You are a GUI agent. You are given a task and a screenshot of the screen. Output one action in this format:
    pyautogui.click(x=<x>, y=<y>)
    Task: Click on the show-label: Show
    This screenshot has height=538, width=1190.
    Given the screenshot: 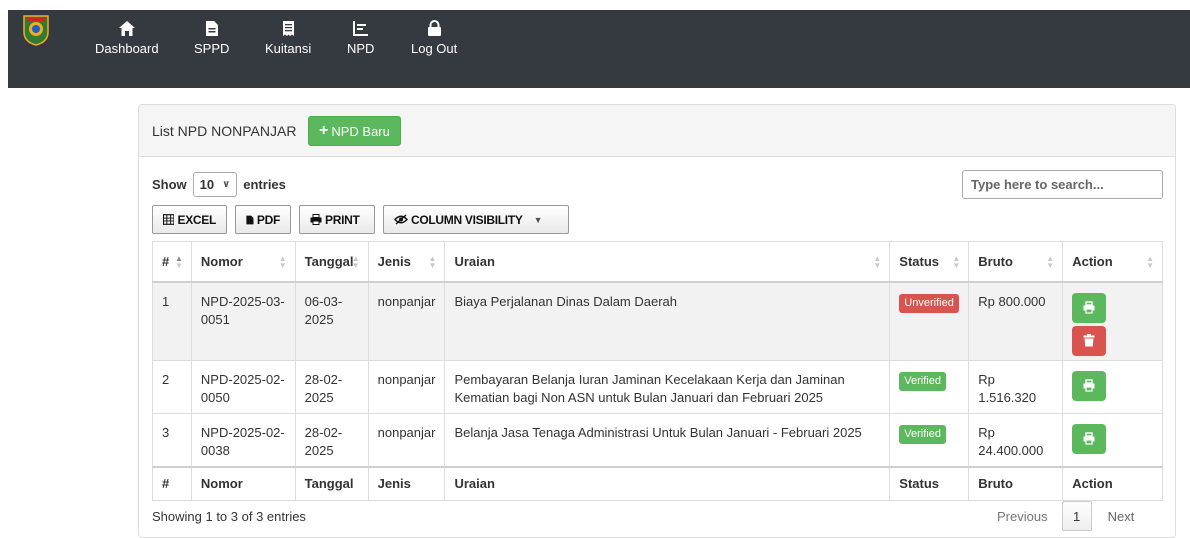 What is the action you would take?
    pyautogui.click(x=169, y=184)
    